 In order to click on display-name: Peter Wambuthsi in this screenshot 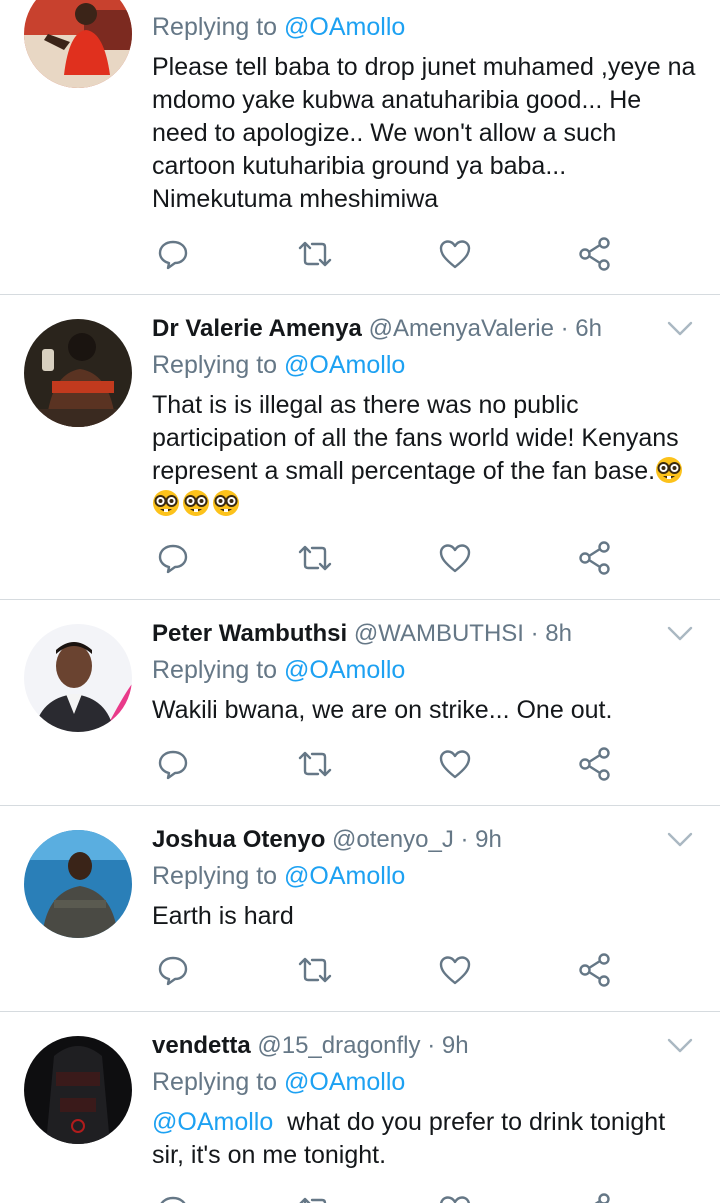, I will do `click(249, 633)`.